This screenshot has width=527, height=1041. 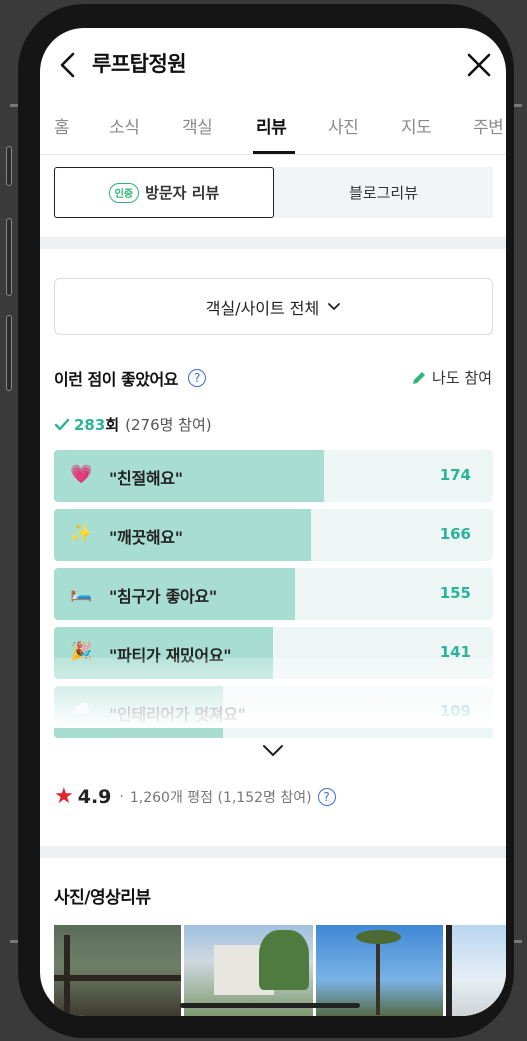 I want to click on tab-map: 지도, so click(x=416, y=125).